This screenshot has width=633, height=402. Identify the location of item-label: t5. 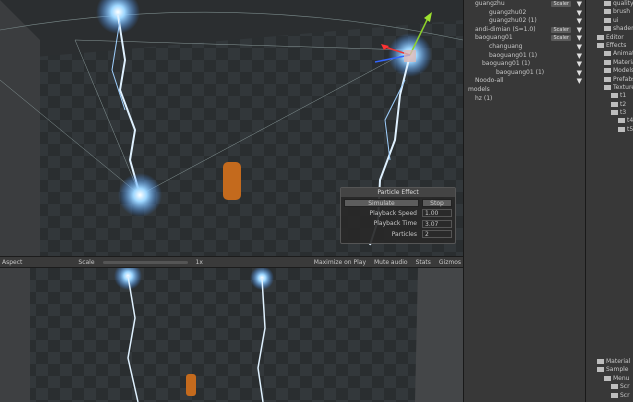
(630, 129).